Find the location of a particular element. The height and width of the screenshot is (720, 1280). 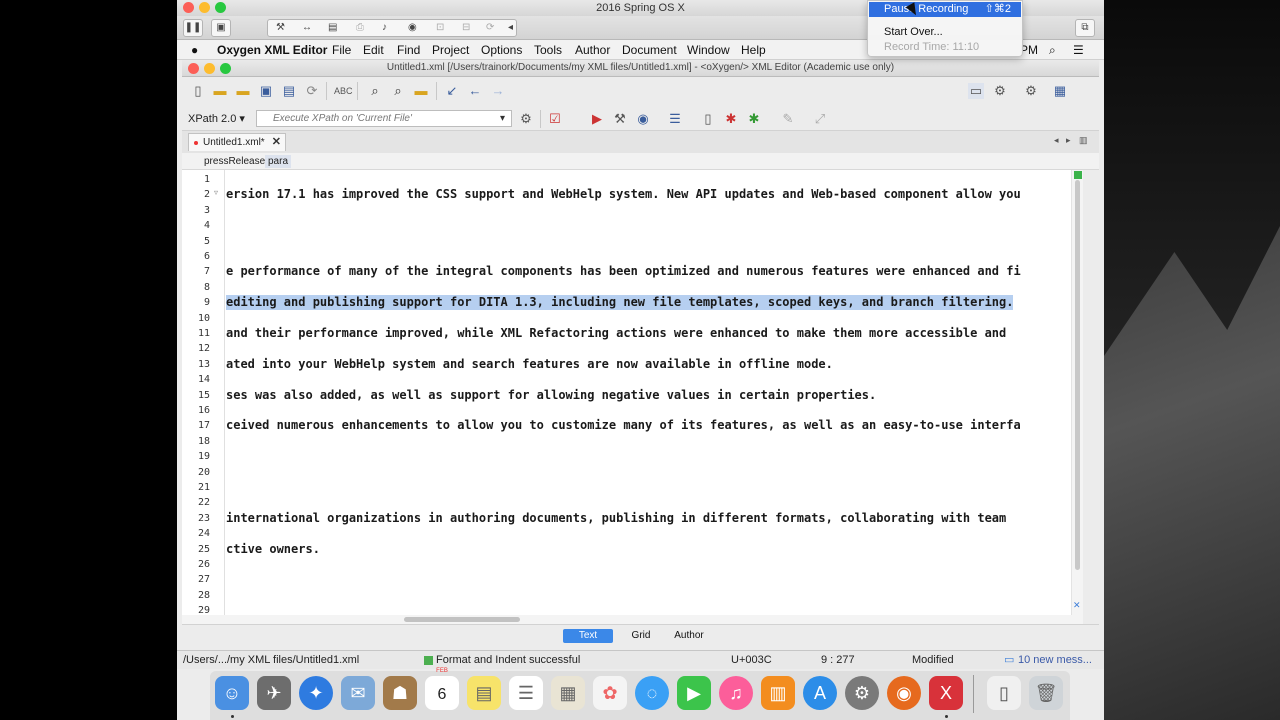

save-all-icon: ▤ is located at coordinates (289, 91).